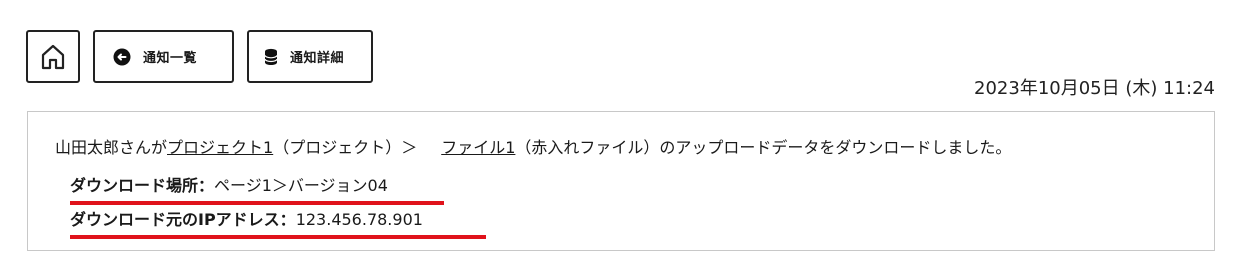 The height and width of the screenshot is (279, 1240). I want to click on notification-detail-label: 通知詳細, so click(317, 58).